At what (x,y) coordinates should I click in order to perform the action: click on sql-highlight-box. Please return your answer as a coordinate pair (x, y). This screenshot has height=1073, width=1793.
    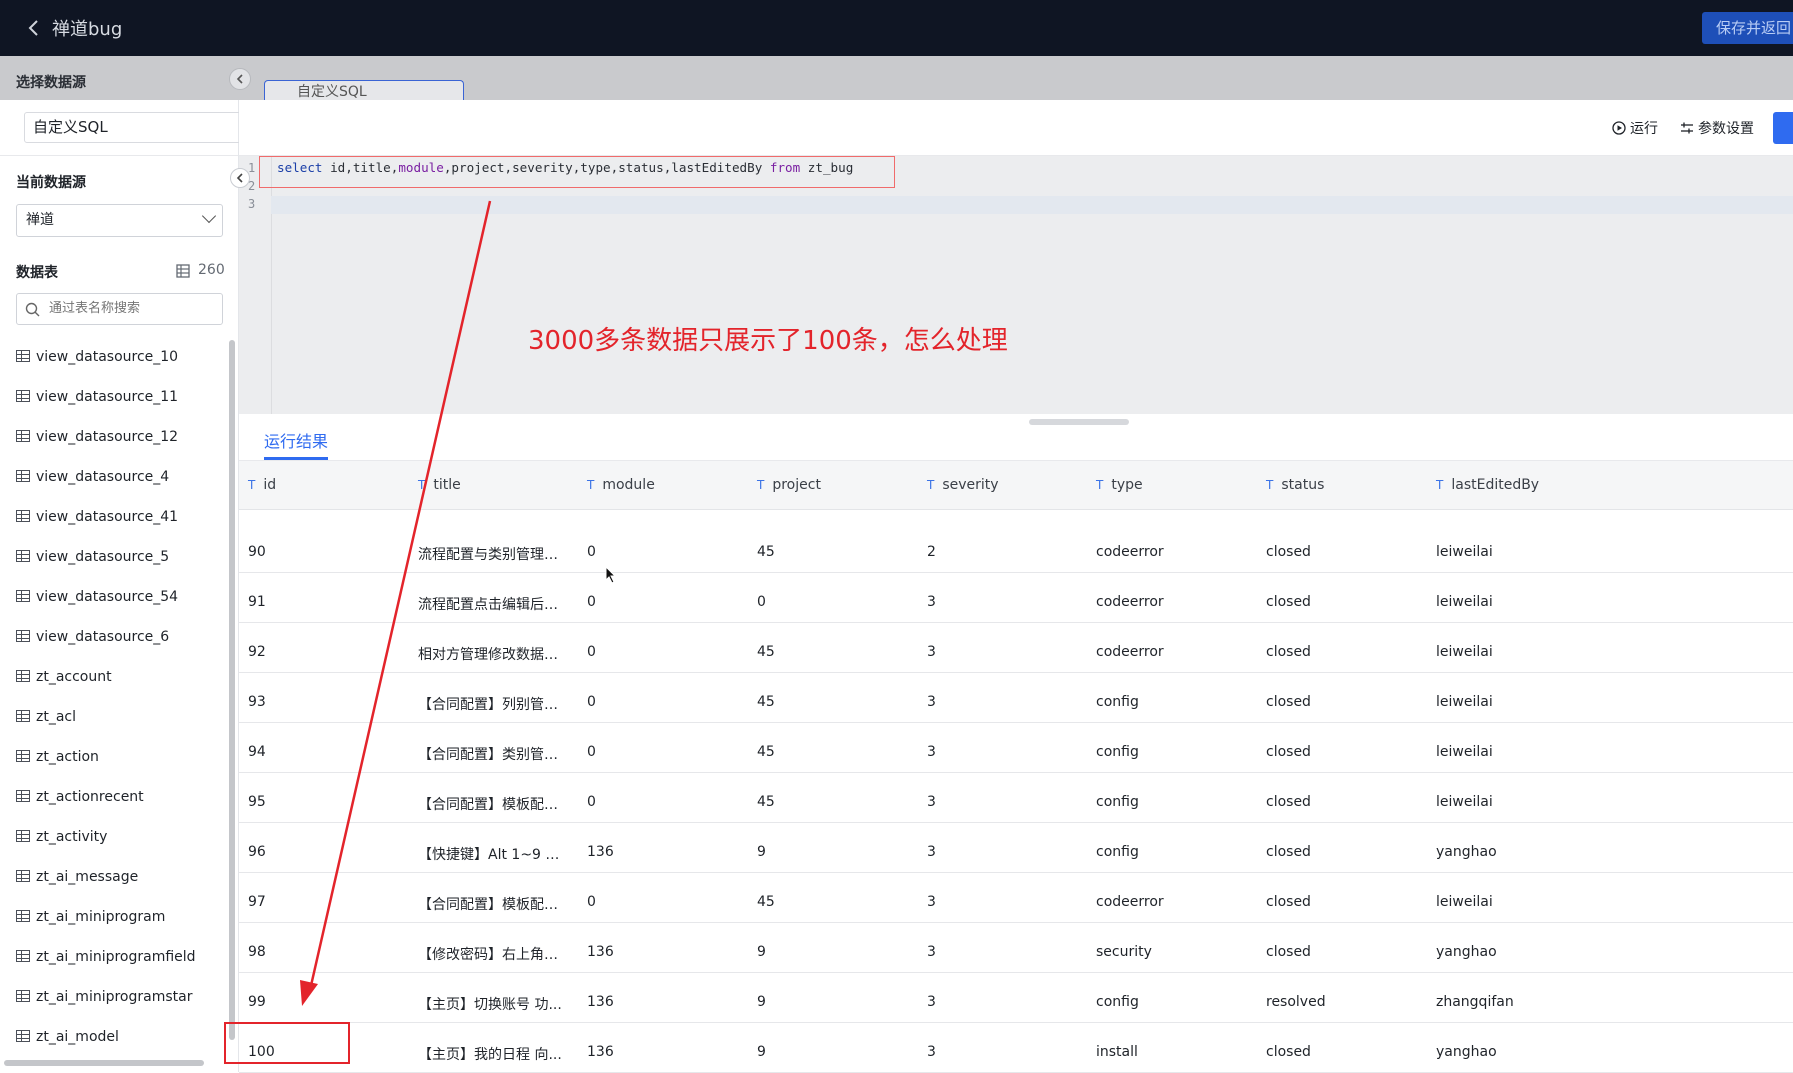
    Looking at the image, I should click on (577, 172).